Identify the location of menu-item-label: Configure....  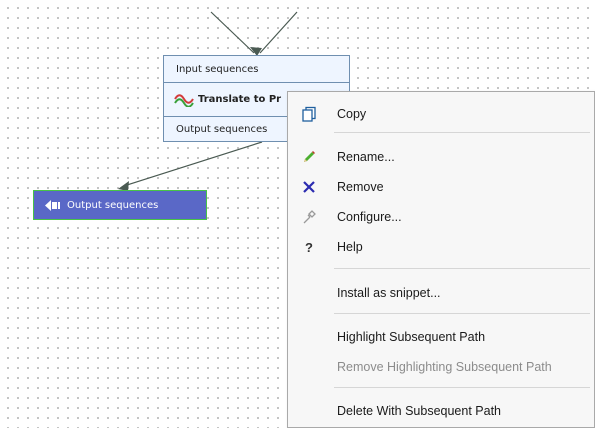
(369, 217).